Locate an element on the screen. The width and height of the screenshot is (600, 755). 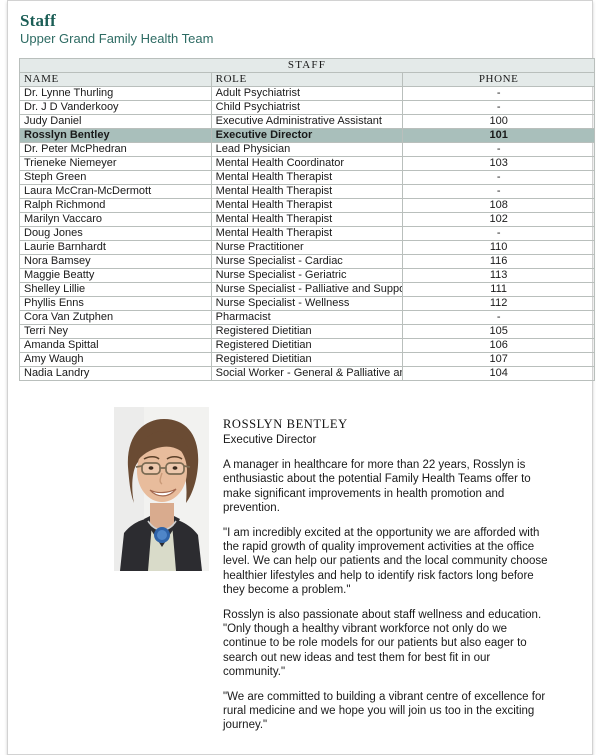
cell-name: Maggie Beatty is located at coordinates (115, 276).